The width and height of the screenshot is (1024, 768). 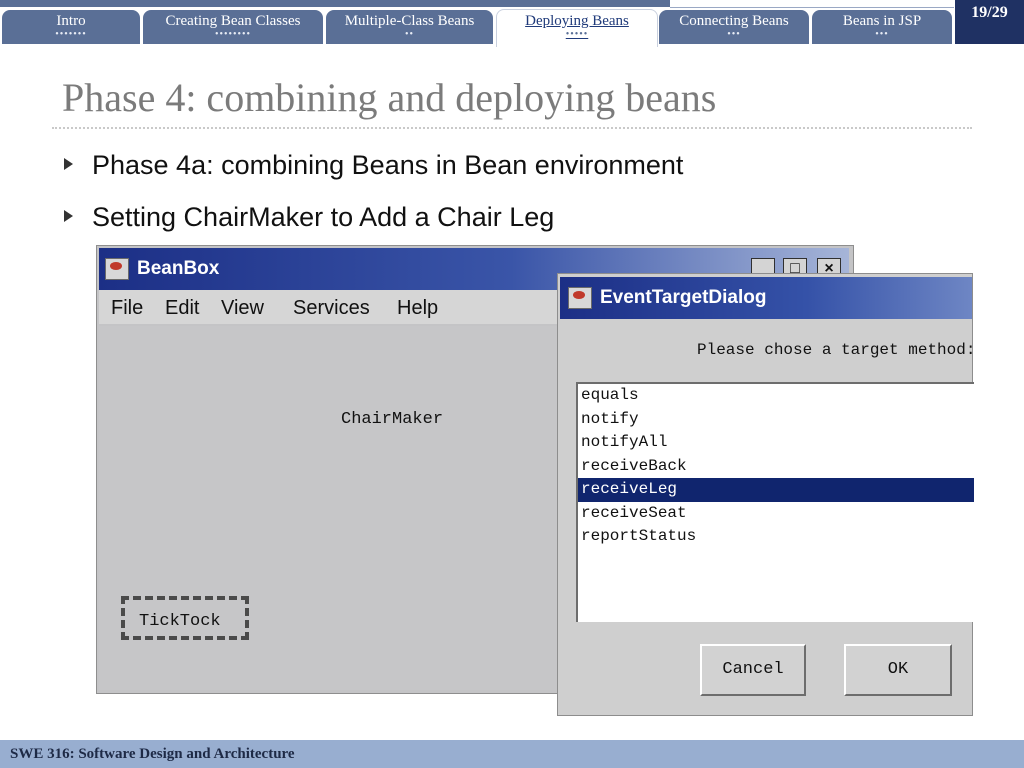 What do you see at coordinates (836, 350) in the screenshot?
I see `dialog-prompt: Please chose a target method:` at bounding box center [836, 350].